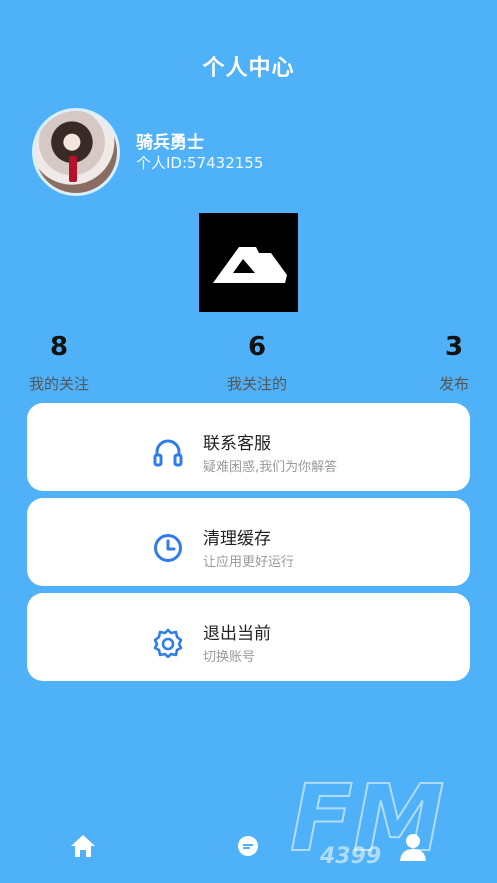  I want to click on menu-logout-title: 退出当前, so click(237, 634).